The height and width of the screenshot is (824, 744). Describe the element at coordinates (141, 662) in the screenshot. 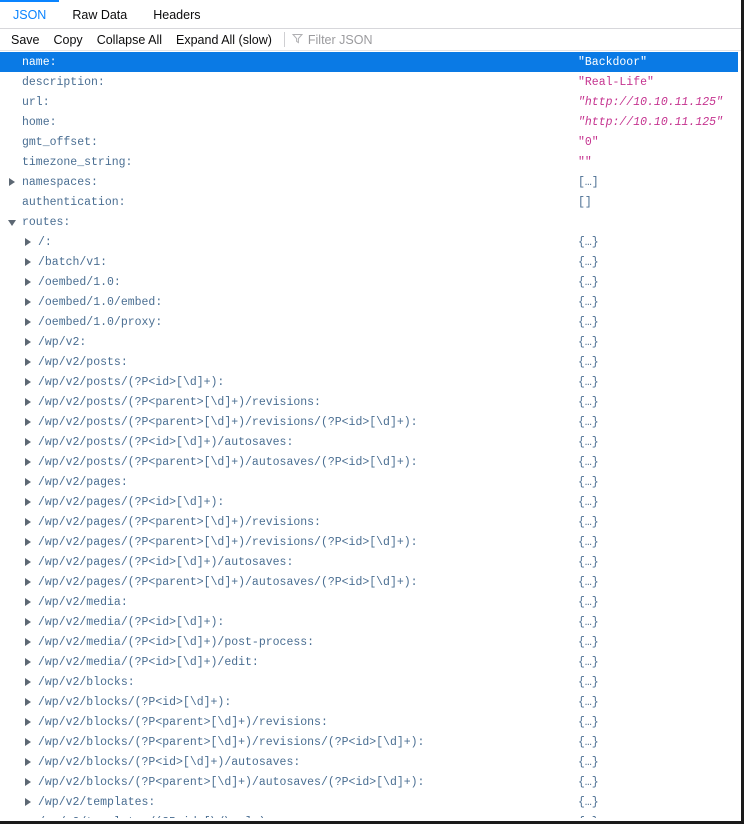

I see `json-row-label: /wp/v2/media/(?P<id>[\d]+)/edit:` at that location.